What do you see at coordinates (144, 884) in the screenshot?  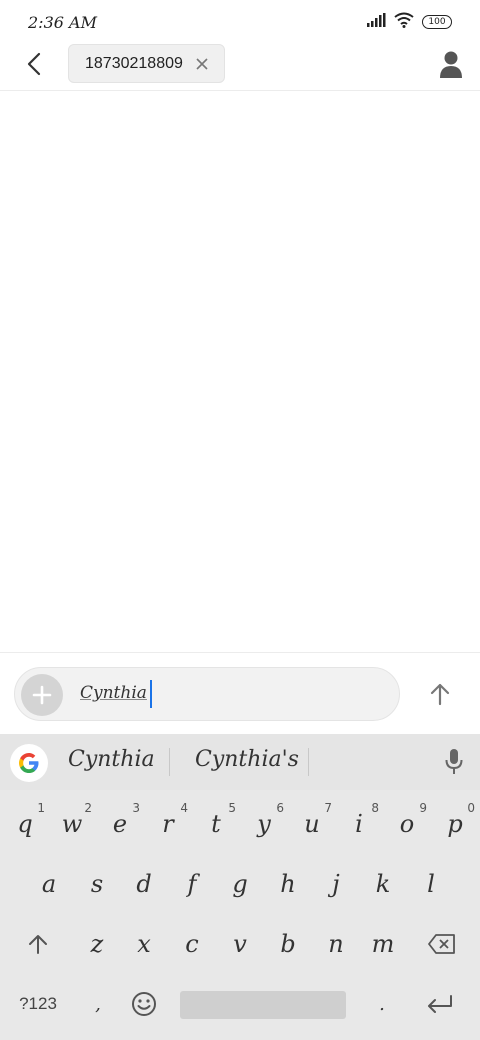 I see `key-d: d` at bounding box center [144, 884].